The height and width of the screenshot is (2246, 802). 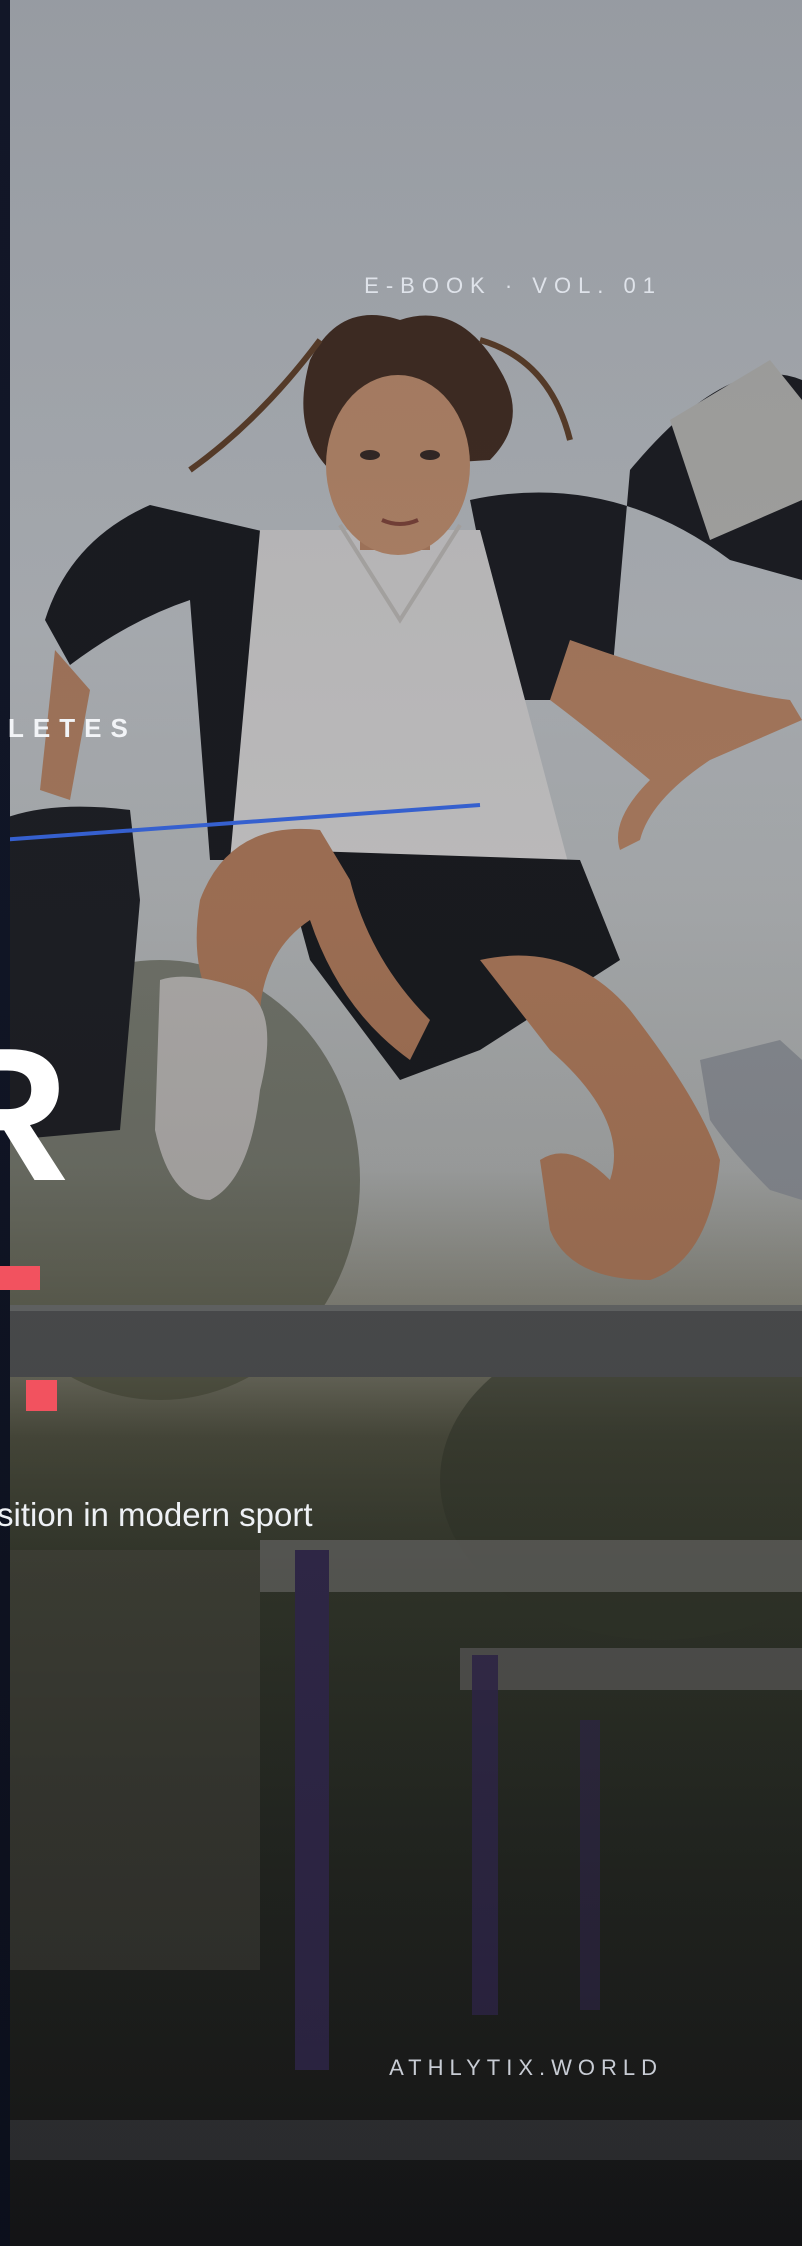 What do you see at coordinates (35, 1115) in the screenshot?
I see `title-letter: R` at bounding box center [35, 1115].